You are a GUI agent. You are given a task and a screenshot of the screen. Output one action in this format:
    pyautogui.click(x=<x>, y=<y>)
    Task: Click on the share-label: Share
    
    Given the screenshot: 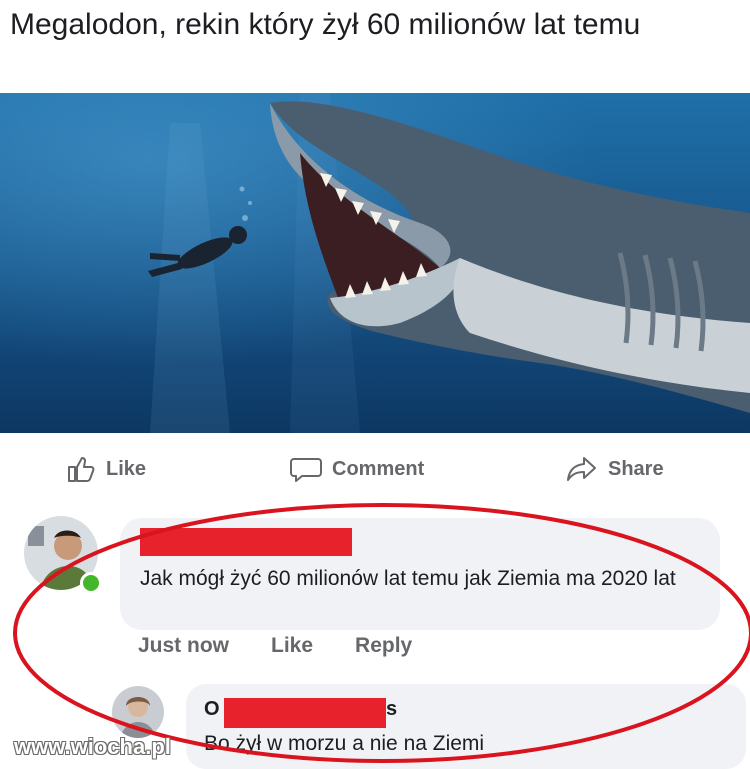 What is the action you would take?
    pyautogui.click(x=636, y=468)
    